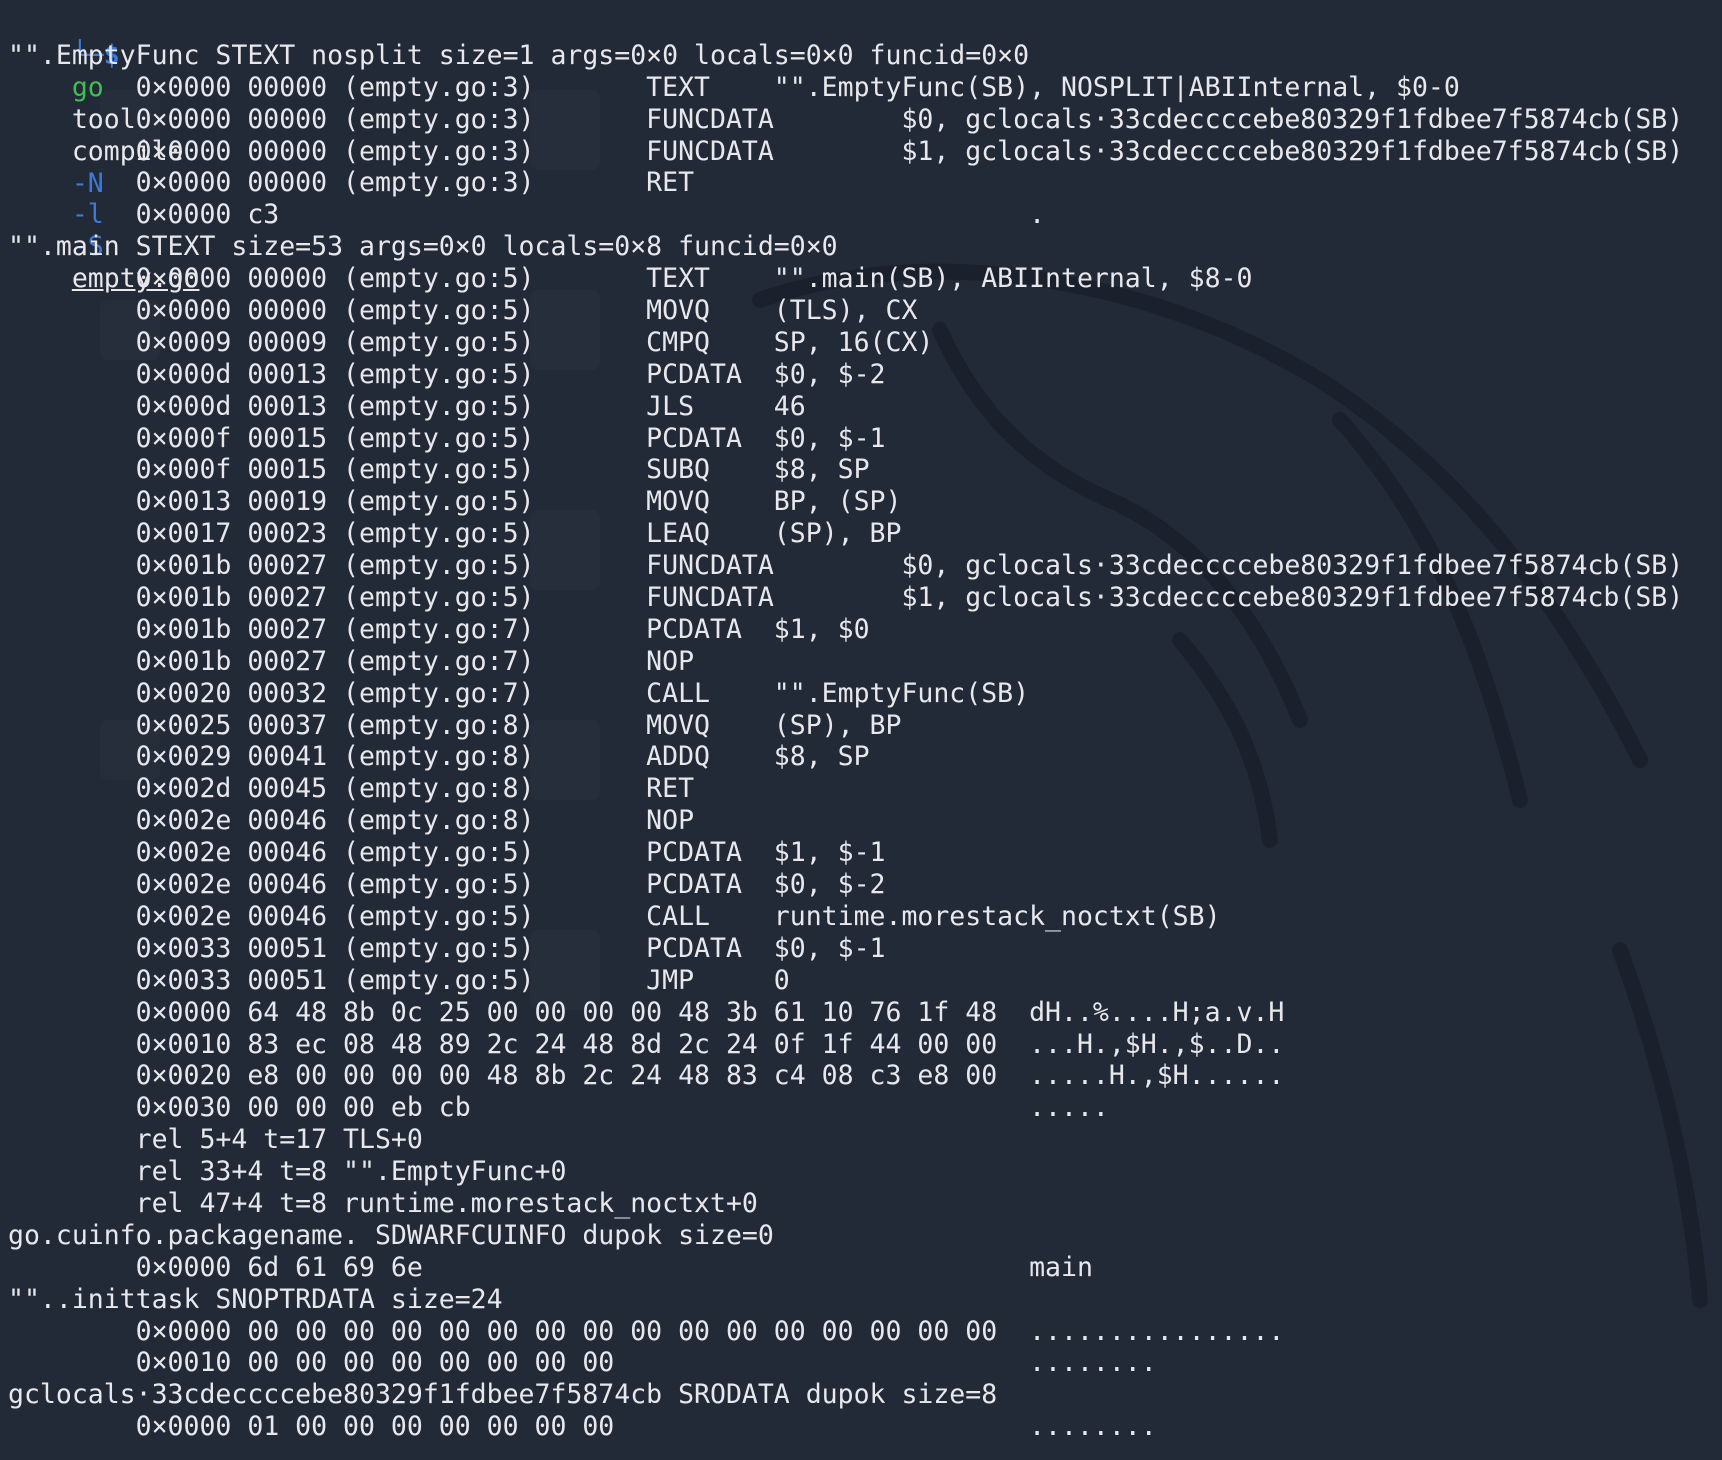 This screenshot has height=1460, width=1722. Describe the element at coordinates (439, 757) in the screenshot. I see `output-line: 0×0029 00041 (empty.go:8) ADDQ $8, SP` at that location.